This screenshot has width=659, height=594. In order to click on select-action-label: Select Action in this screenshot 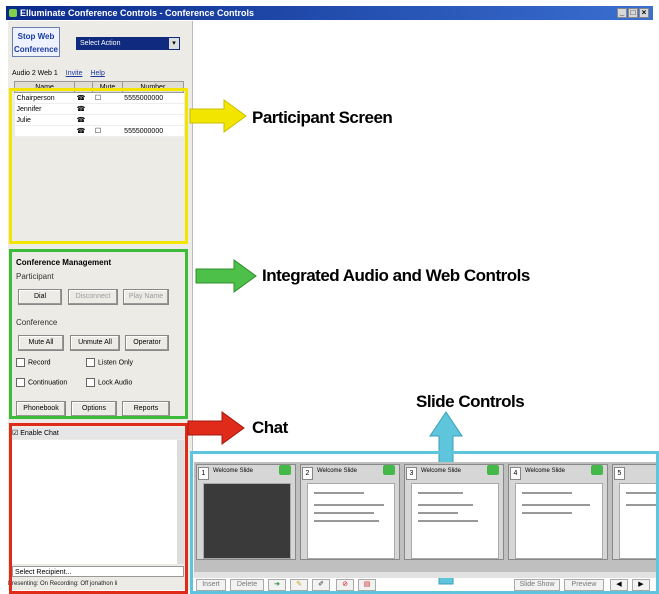, I will do `click(100, 43)`.